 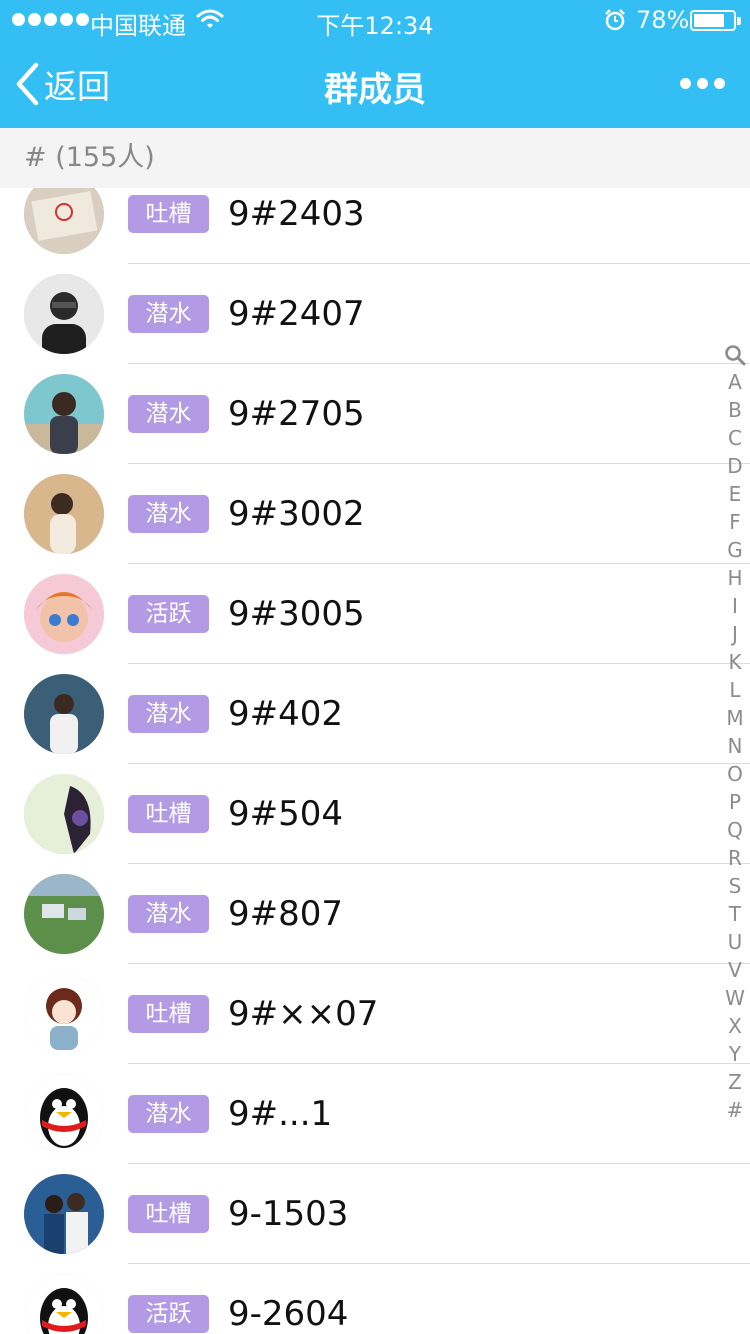 I want to click on index-letter: J, so click(x=735, y=634).